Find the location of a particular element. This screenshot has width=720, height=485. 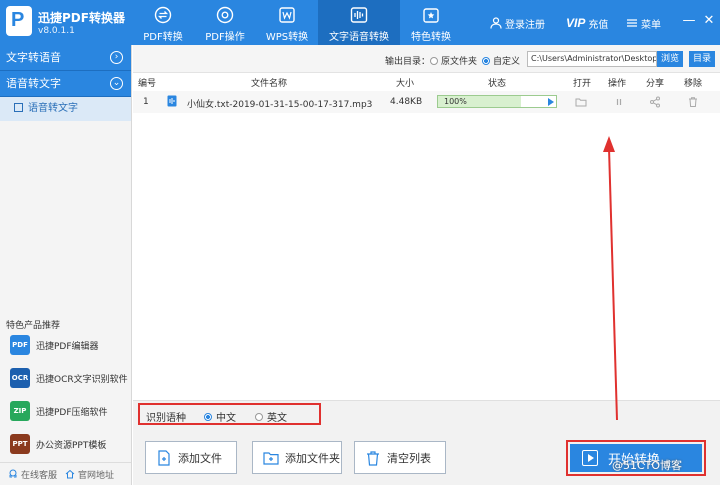

vip-recharge-button: VIP 充值 is located at coordinates (587, 23).